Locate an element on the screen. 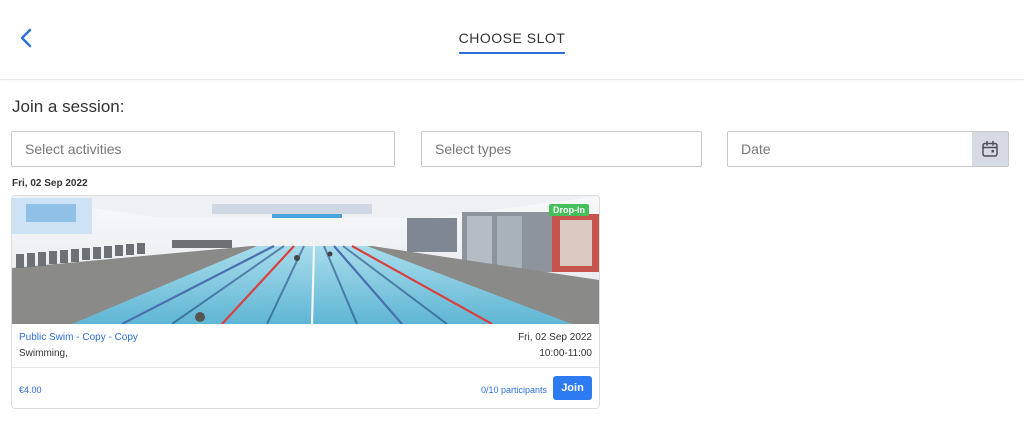 The height and width of the screenshot is (423, 1024). date-picker is located at coordinates (868, 149).